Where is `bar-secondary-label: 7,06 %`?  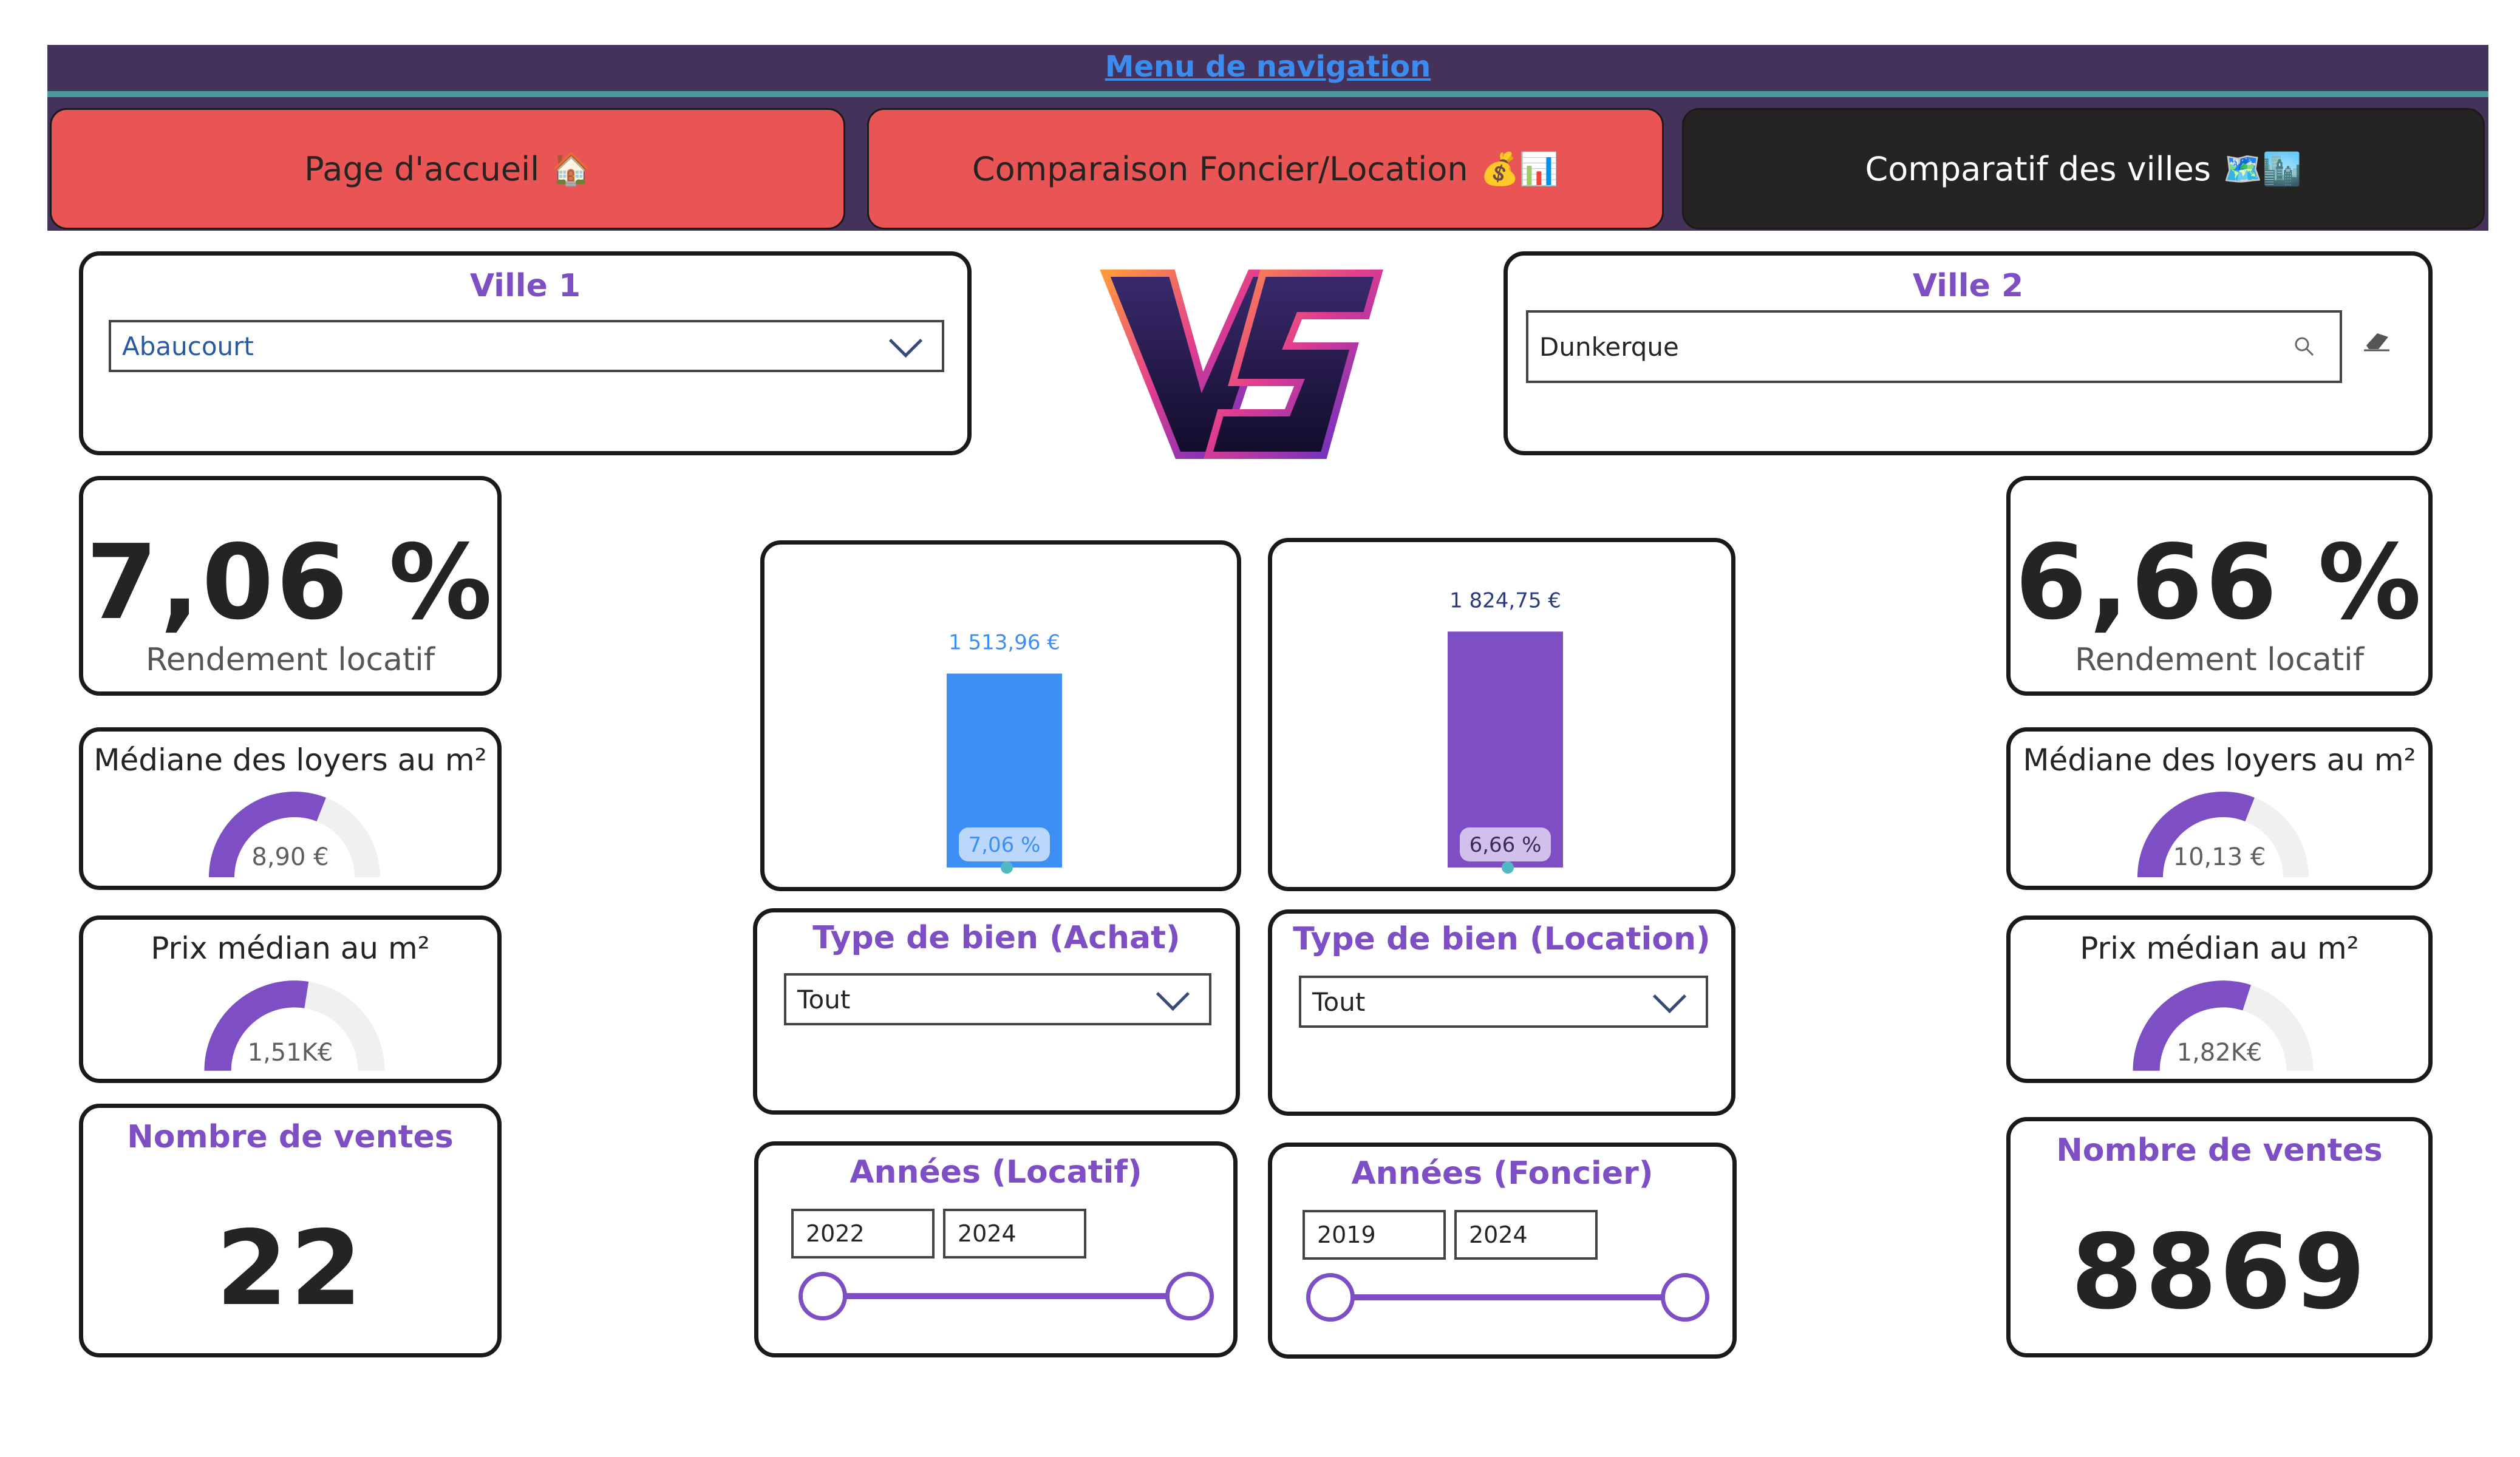 bar-secondary-label: 7,06 % is located at coordinates (1005, 845).